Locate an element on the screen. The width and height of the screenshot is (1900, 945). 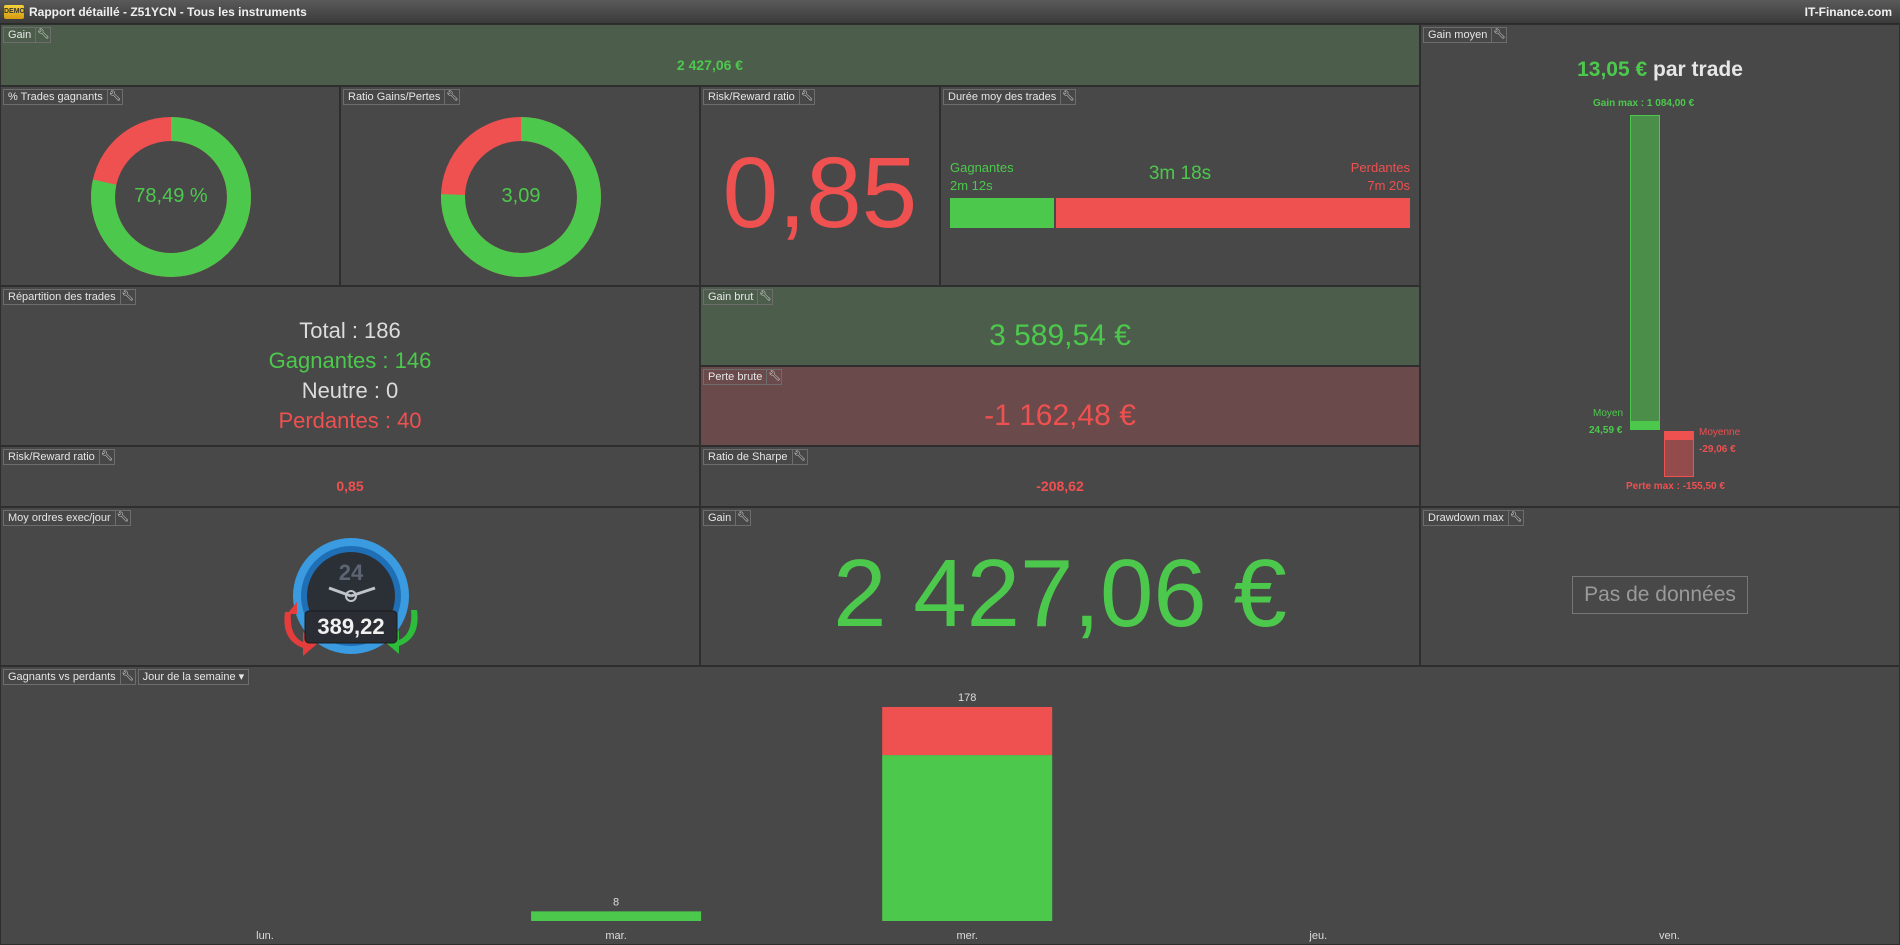
panel-title: Durée moy des trades is located at coordinates (1002, 97).